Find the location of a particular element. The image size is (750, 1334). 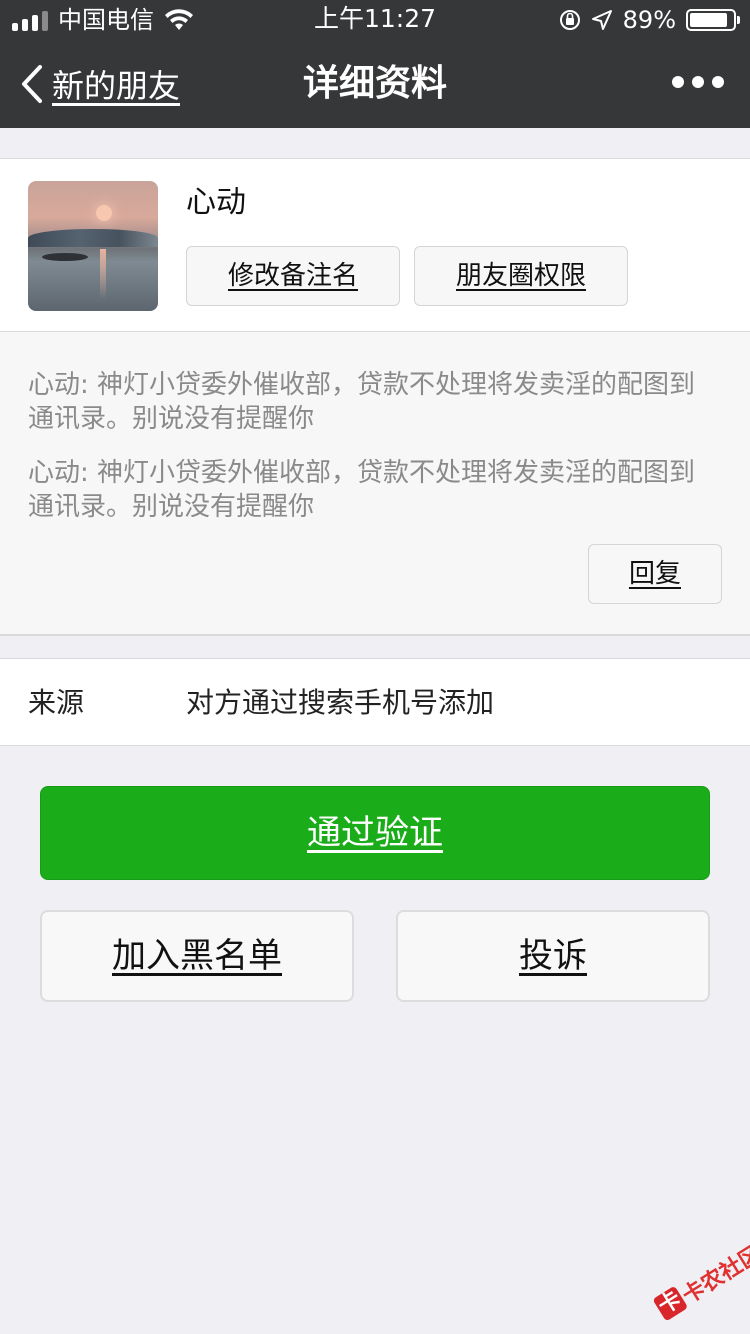

avatar is located at coordinates (93, 246).